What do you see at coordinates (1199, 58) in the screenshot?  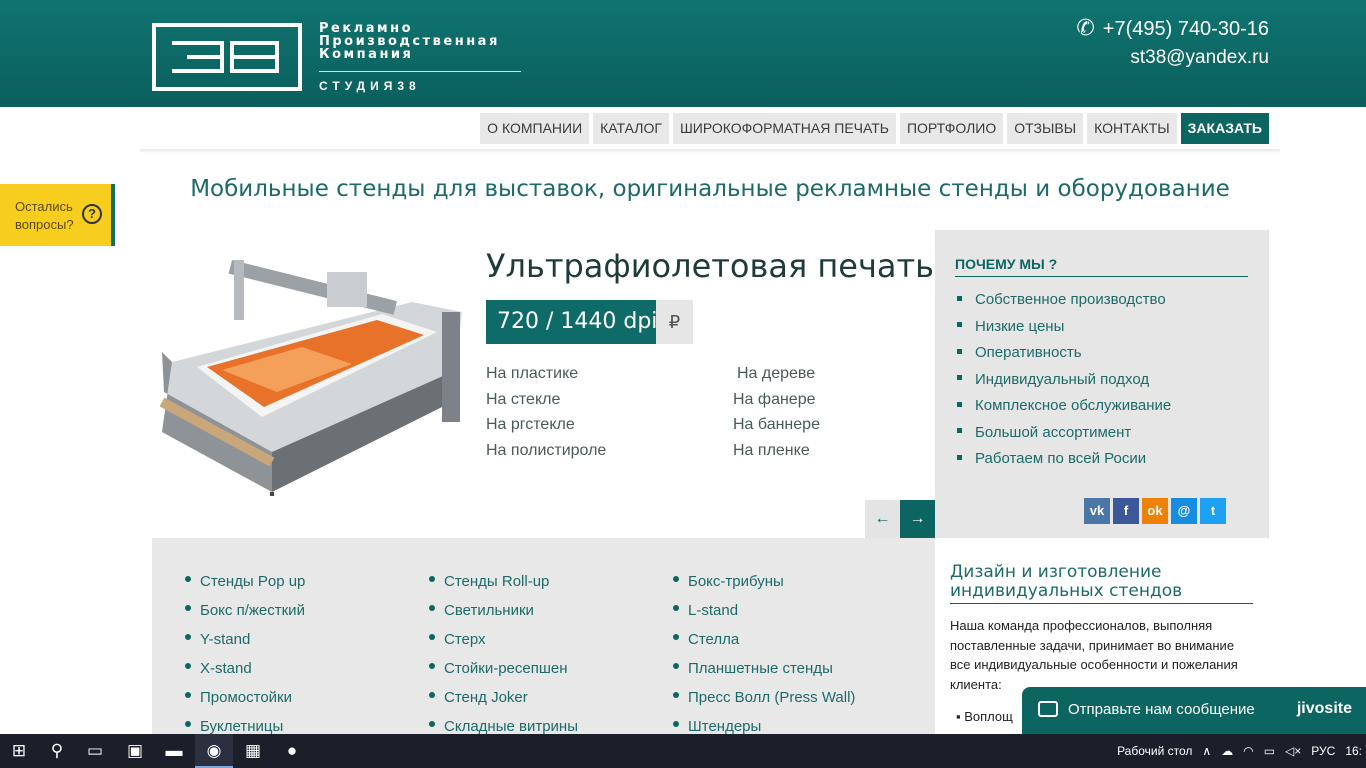 I see `header-email: st38@yandex.ru` at bounding box center [1199, 58].